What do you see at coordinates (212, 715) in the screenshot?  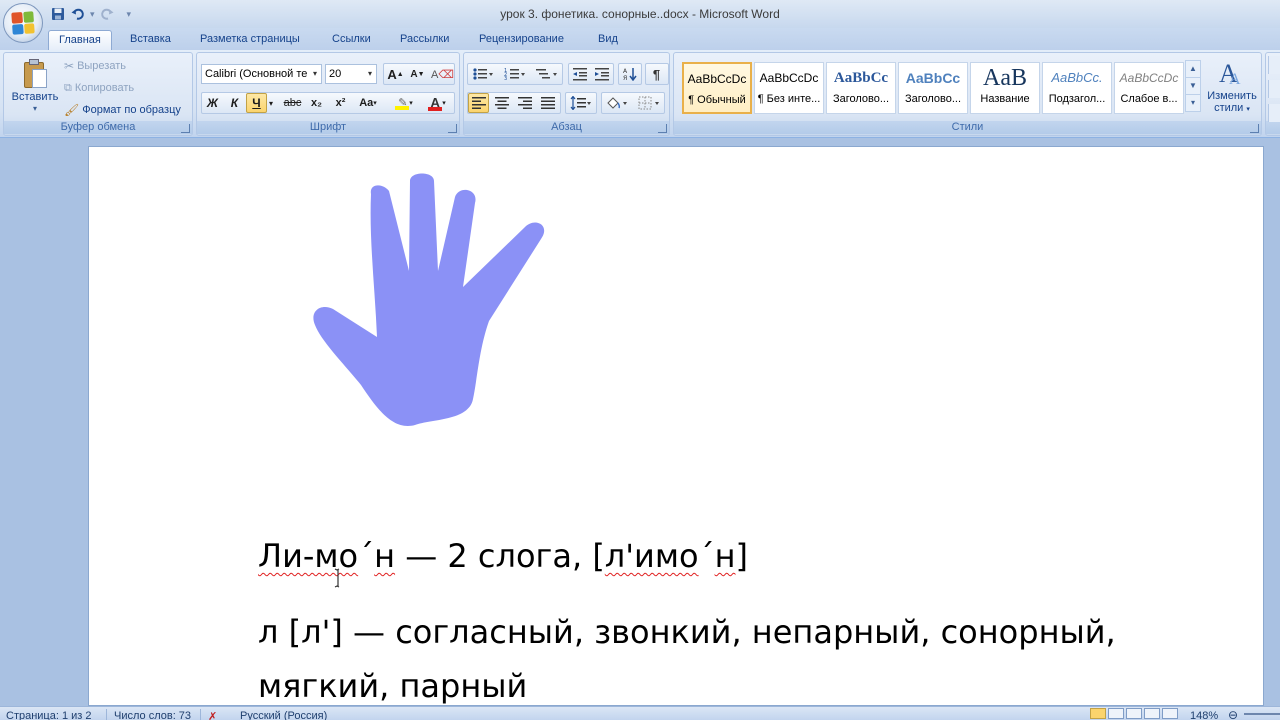 I see `proofing-error-icon: ✗` at bounding box center [212, 715].